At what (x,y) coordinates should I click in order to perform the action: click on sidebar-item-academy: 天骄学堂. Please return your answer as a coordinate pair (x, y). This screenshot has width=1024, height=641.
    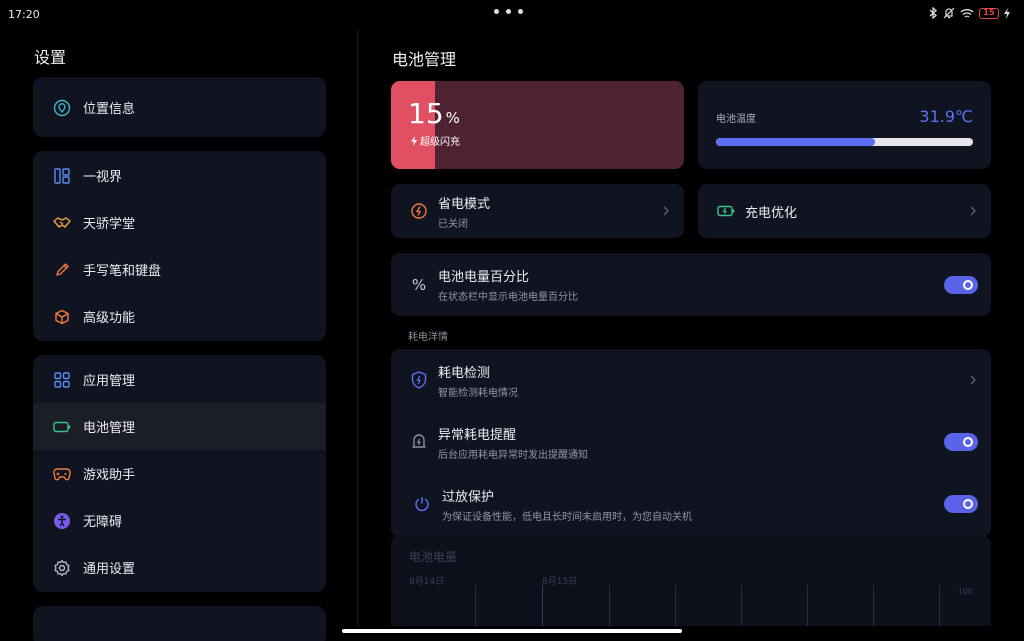
    Looking at the image, I should click on (179, 222).